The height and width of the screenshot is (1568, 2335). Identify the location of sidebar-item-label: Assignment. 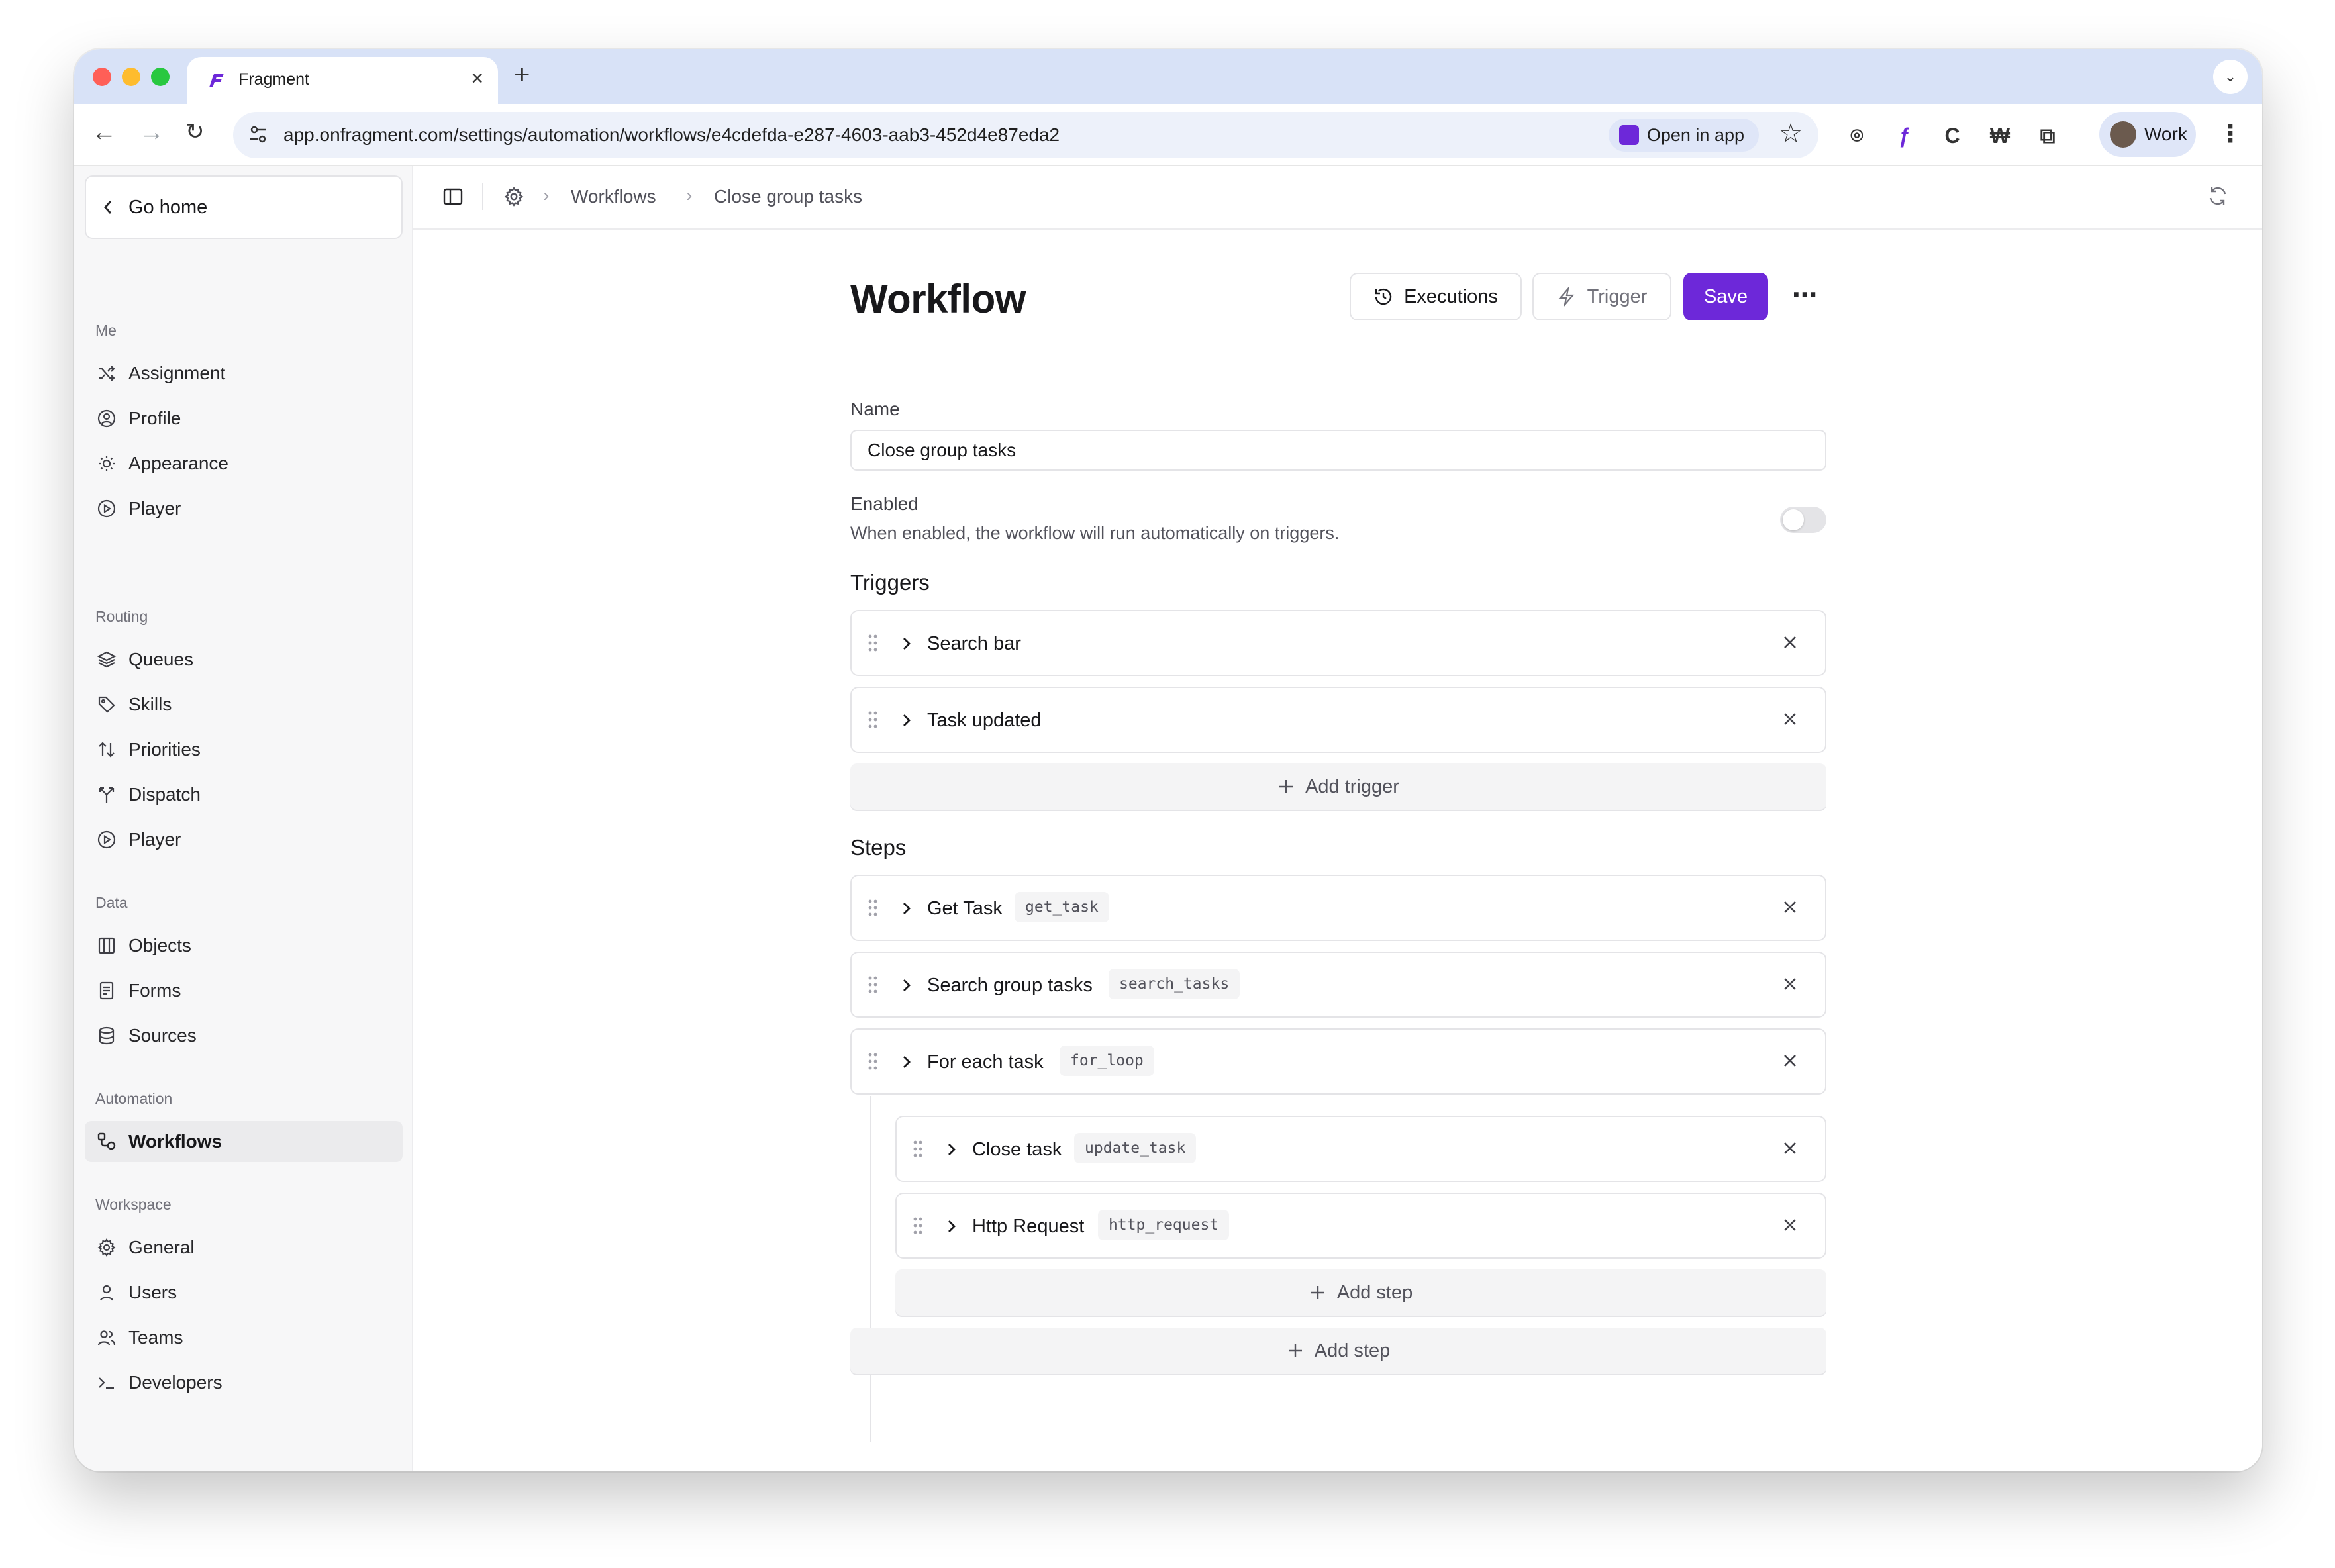
(177, 373).